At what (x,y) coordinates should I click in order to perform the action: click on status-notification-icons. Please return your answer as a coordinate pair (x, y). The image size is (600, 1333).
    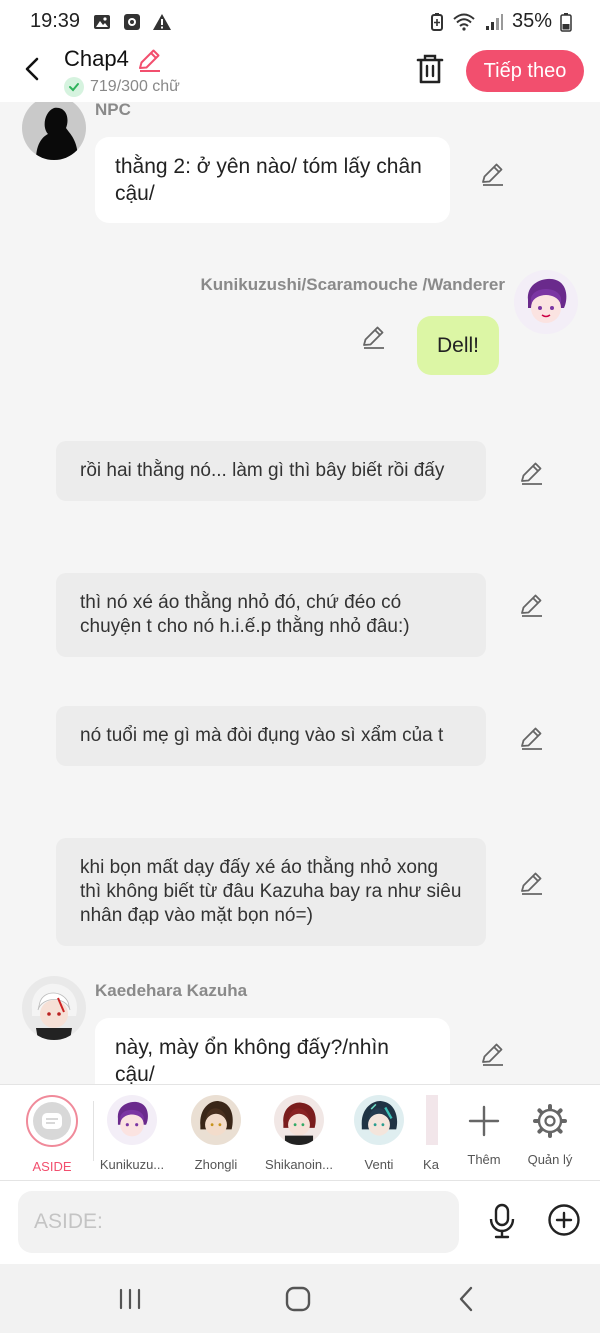
    Looking at the image, I should click on (132, 22).